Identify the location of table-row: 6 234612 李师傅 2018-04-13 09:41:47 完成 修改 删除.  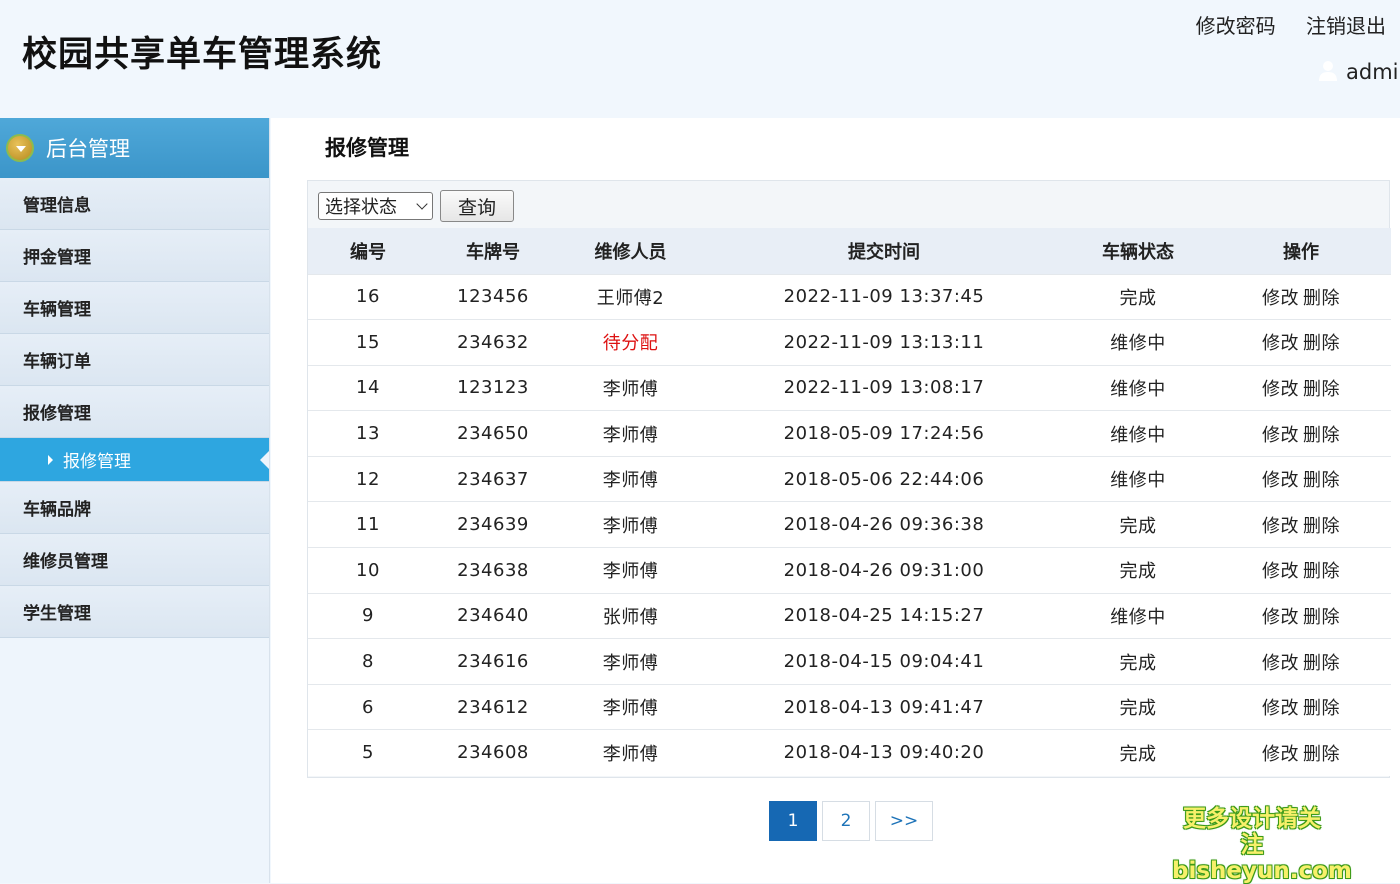
(849, 707).